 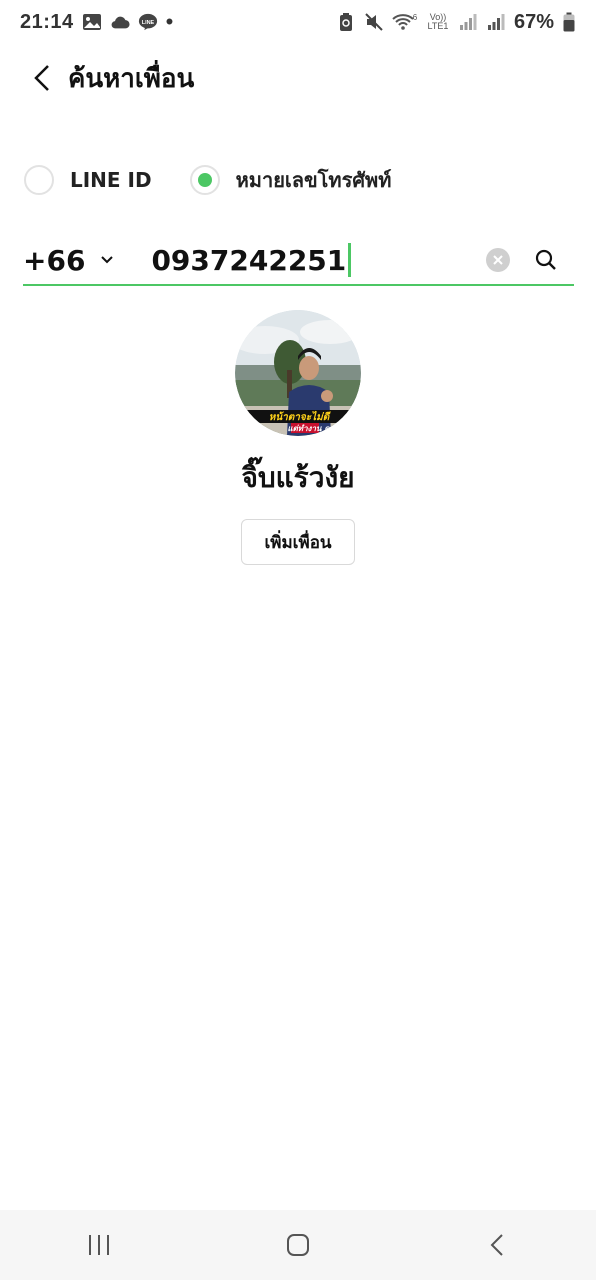 I want to click on home-button, so click(x=298, y=1245).